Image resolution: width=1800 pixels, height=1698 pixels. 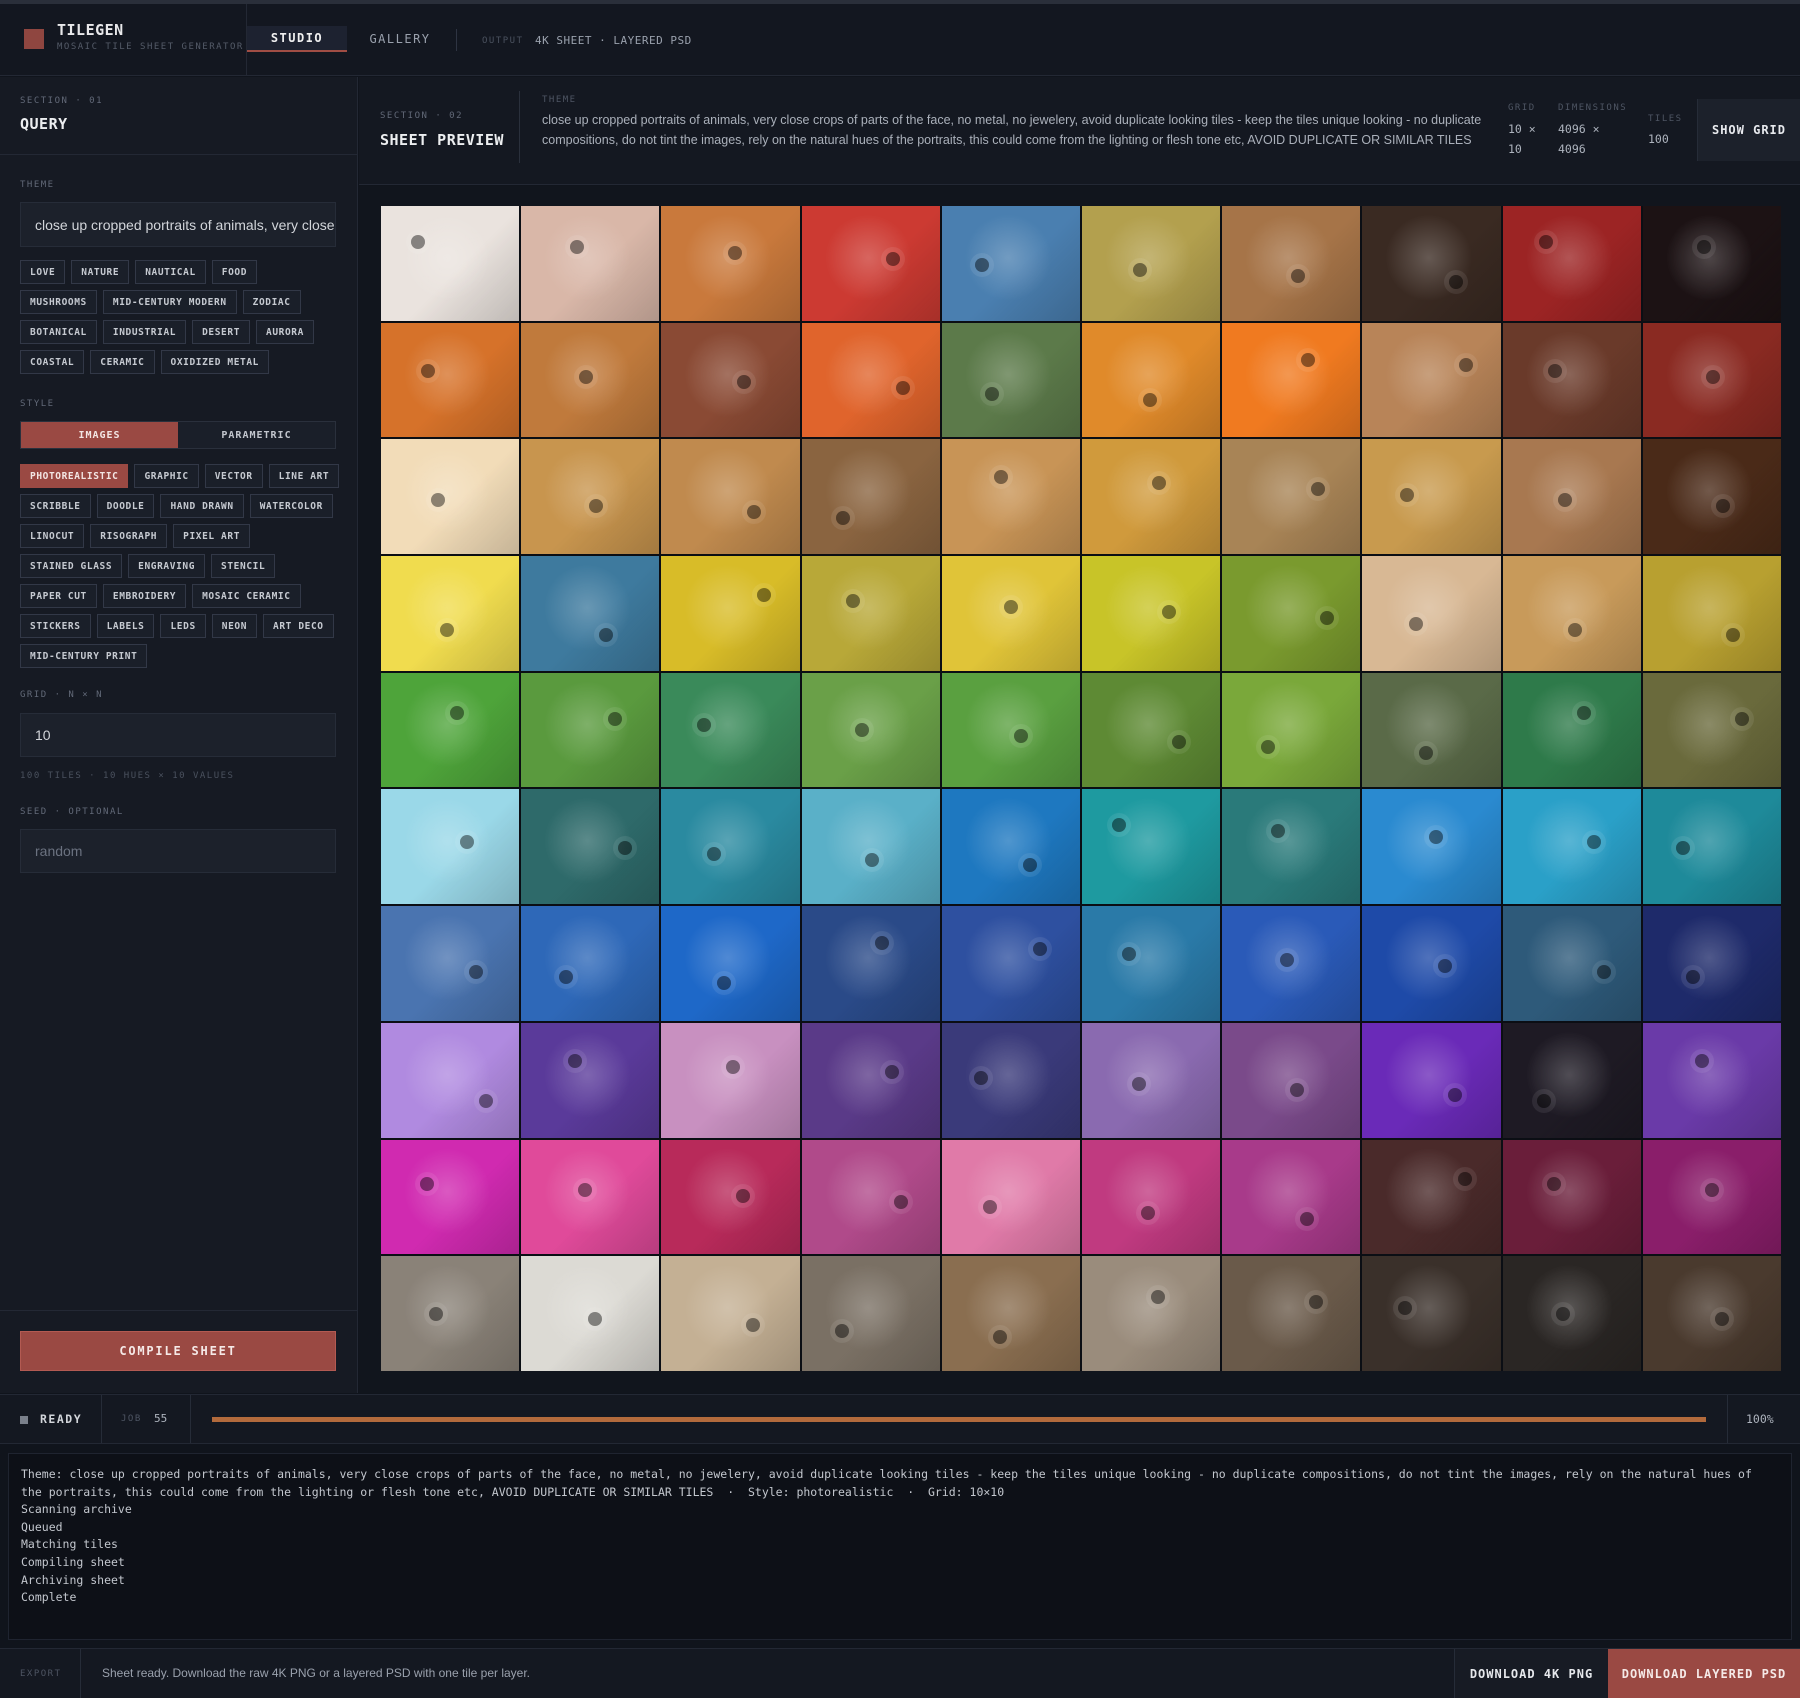 I want to click on chip-watercolor: WATERCOLOR, so click(x=291, y=506).